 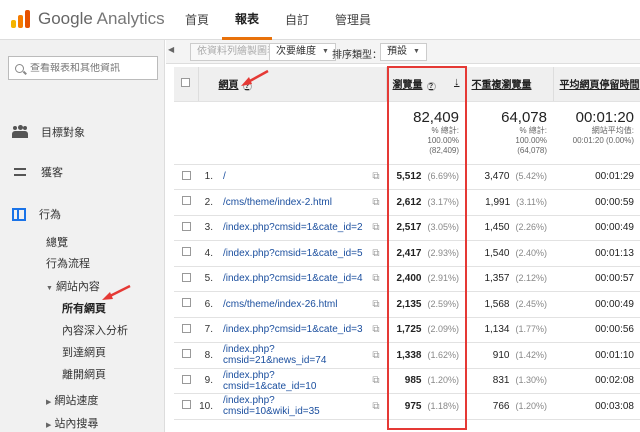 What do you see at coordinates (84, 352) in the screenshot?
I see `sidebar-item-landing-pages: 到達網頁` at bounding box center [84, 352].